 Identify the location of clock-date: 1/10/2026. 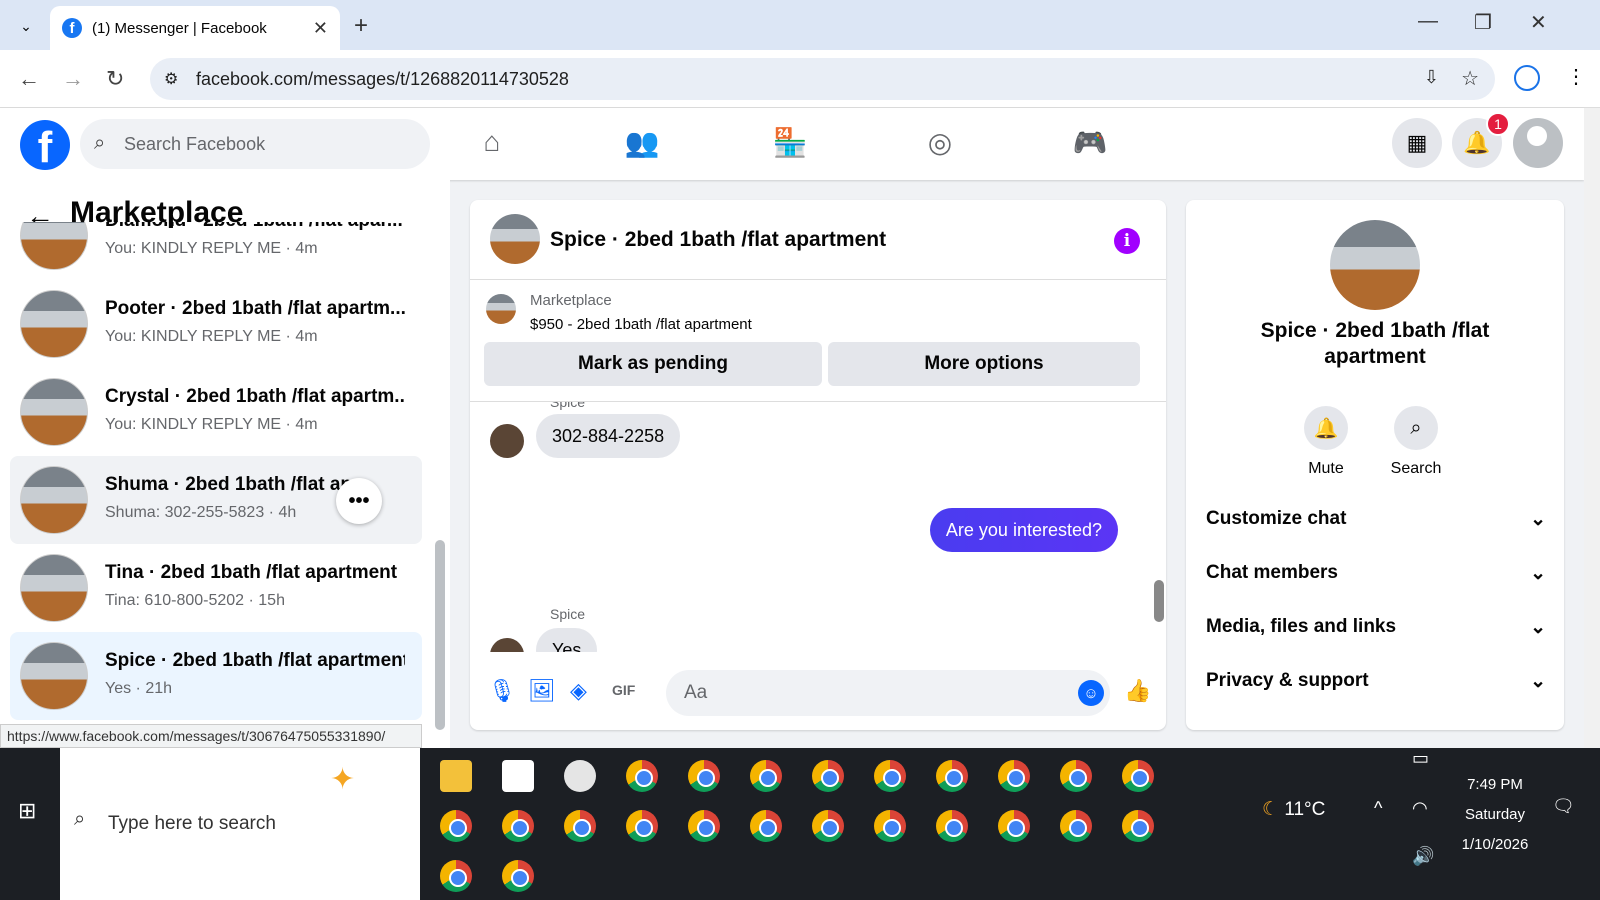
(1495, 844).